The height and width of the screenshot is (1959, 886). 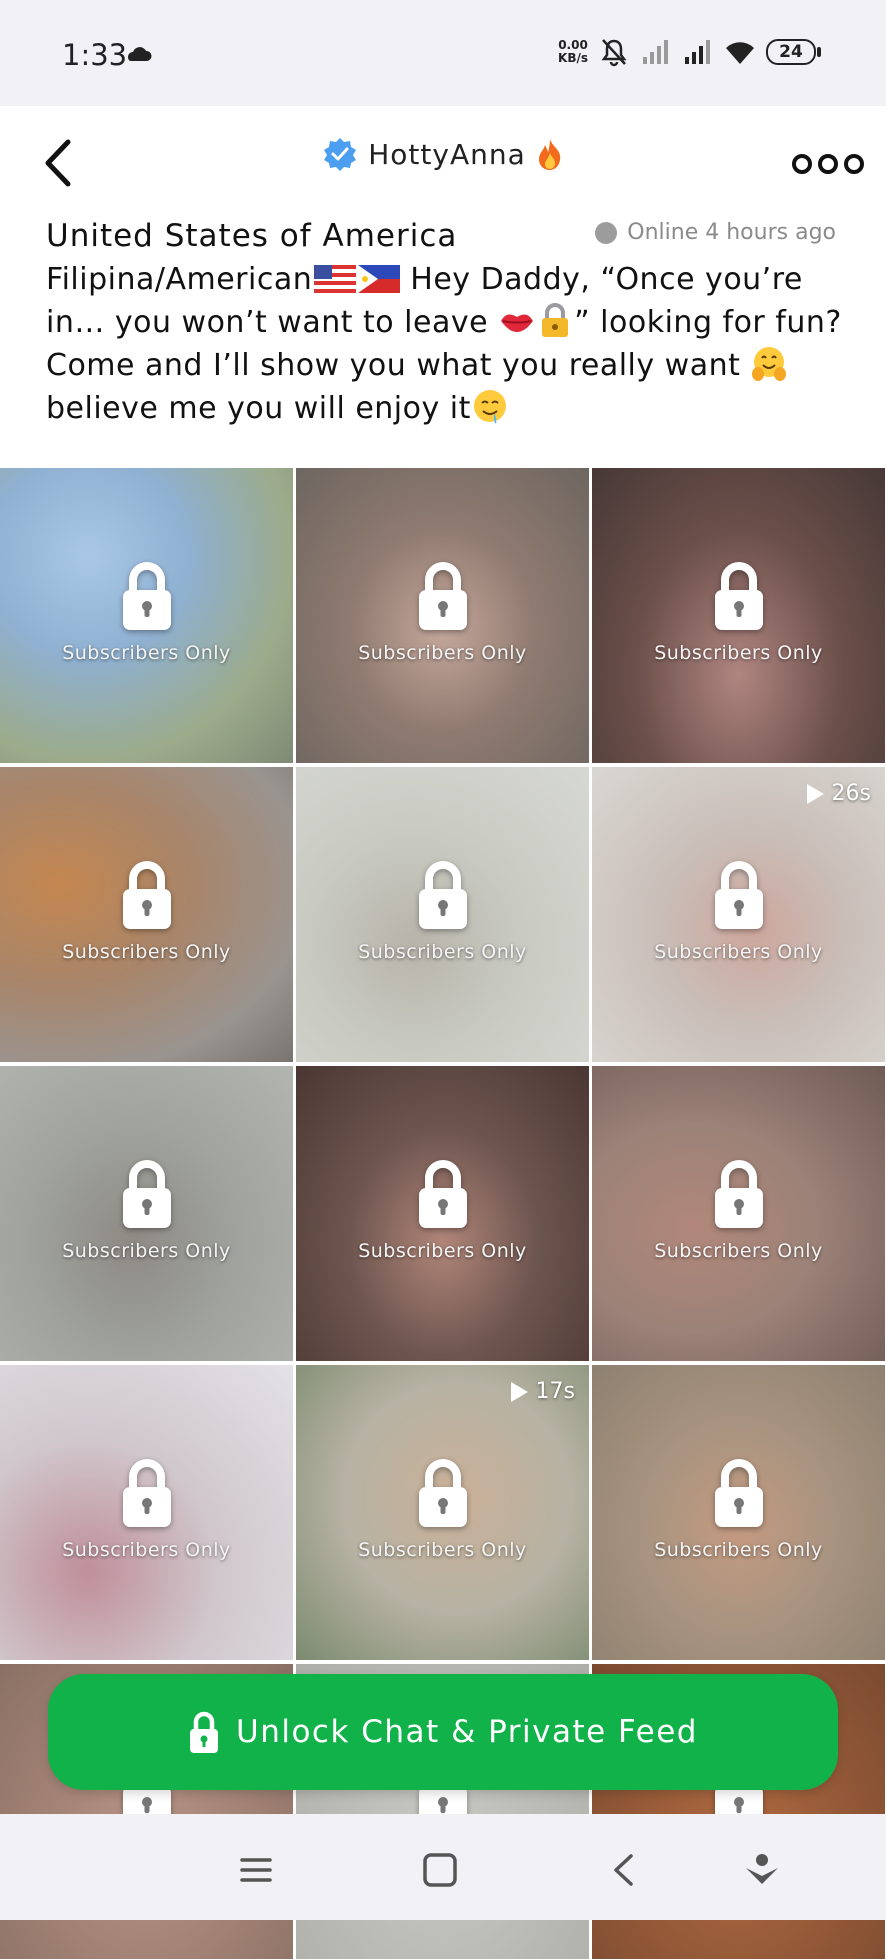 I want to click on profile-title: HottyAnna, so click(x=443, y=154).